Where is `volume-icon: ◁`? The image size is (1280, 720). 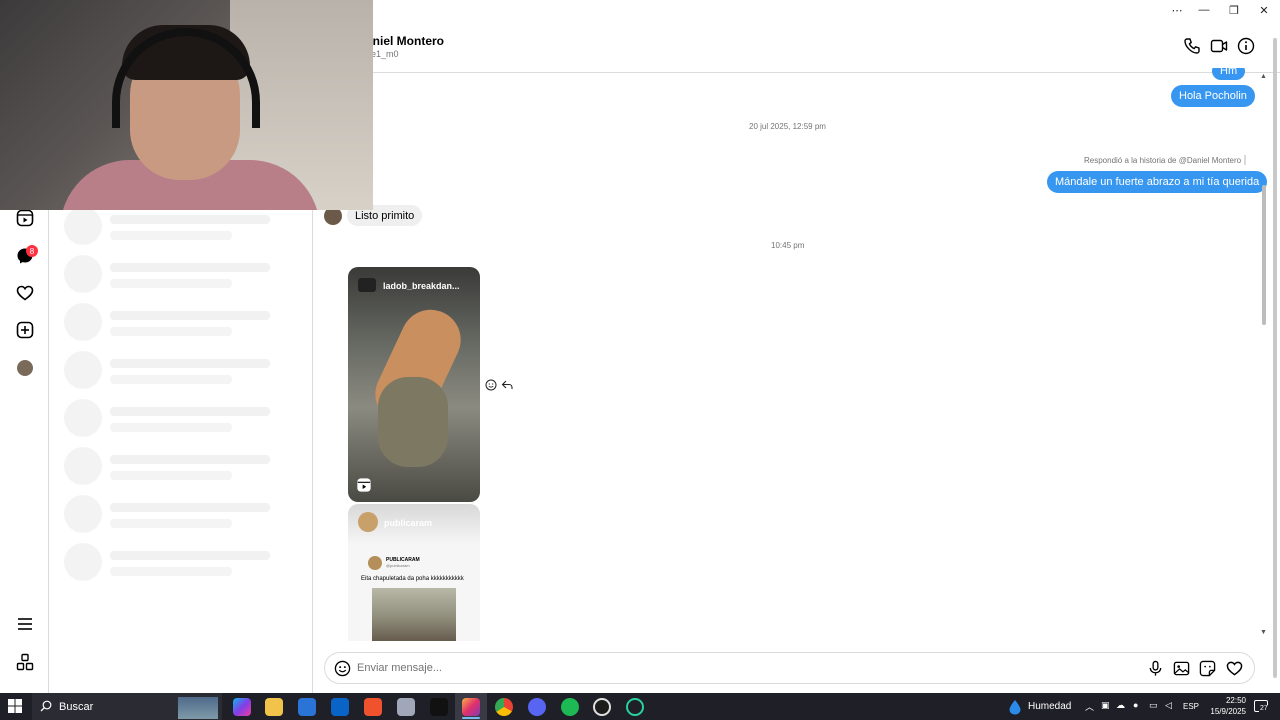
volume-icon: ◁ is located at coordinates (1168, 705).